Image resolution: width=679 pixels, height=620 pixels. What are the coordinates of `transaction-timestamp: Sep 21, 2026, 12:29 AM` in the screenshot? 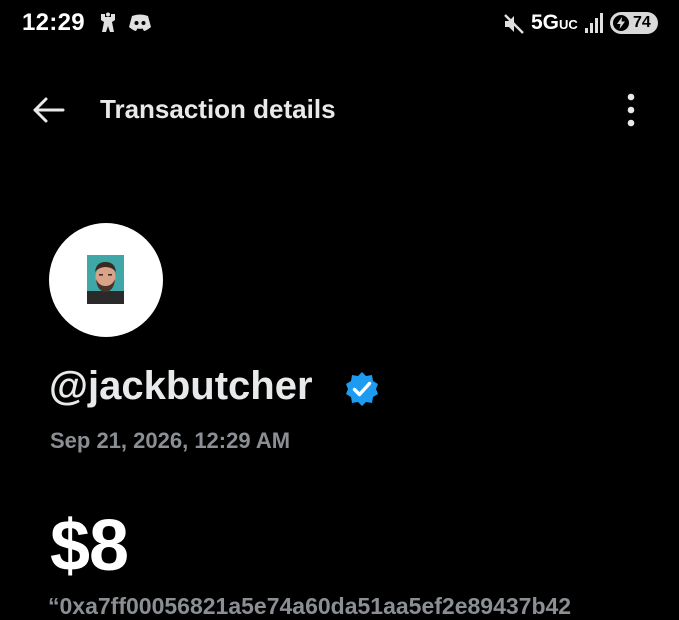 It's located at (170, 440).